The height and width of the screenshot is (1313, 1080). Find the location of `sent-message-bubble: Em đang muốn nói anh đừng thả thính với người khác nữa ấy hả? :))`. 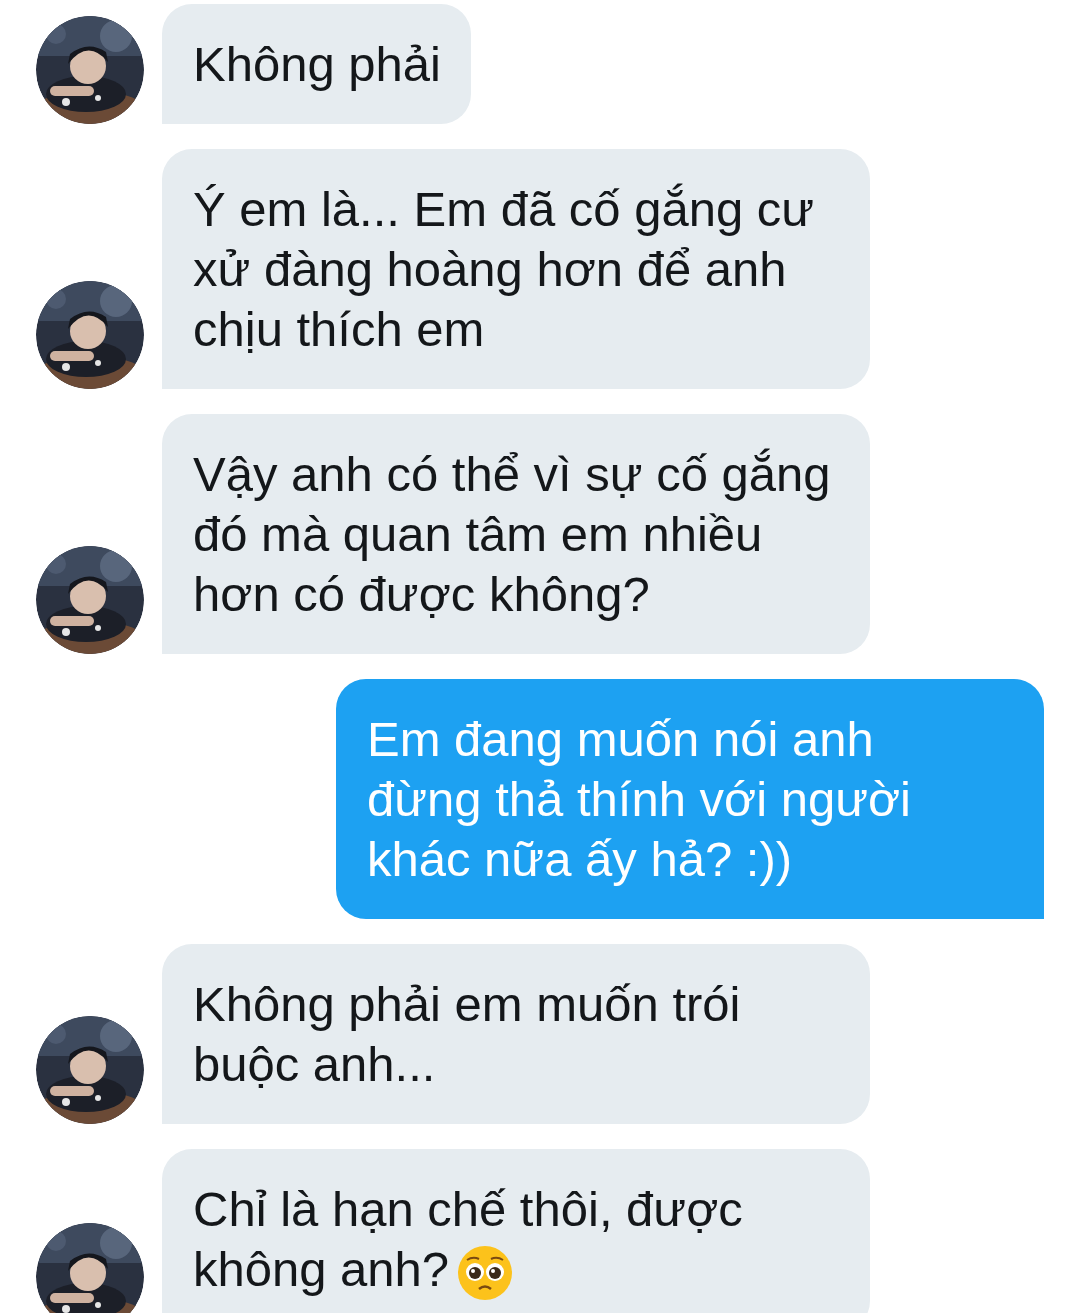

sent-message-bubble: Em đang muốn nói anh đừng thả thính với người khác nữa ấy hả? :)) is located at coordinates (690, 799).